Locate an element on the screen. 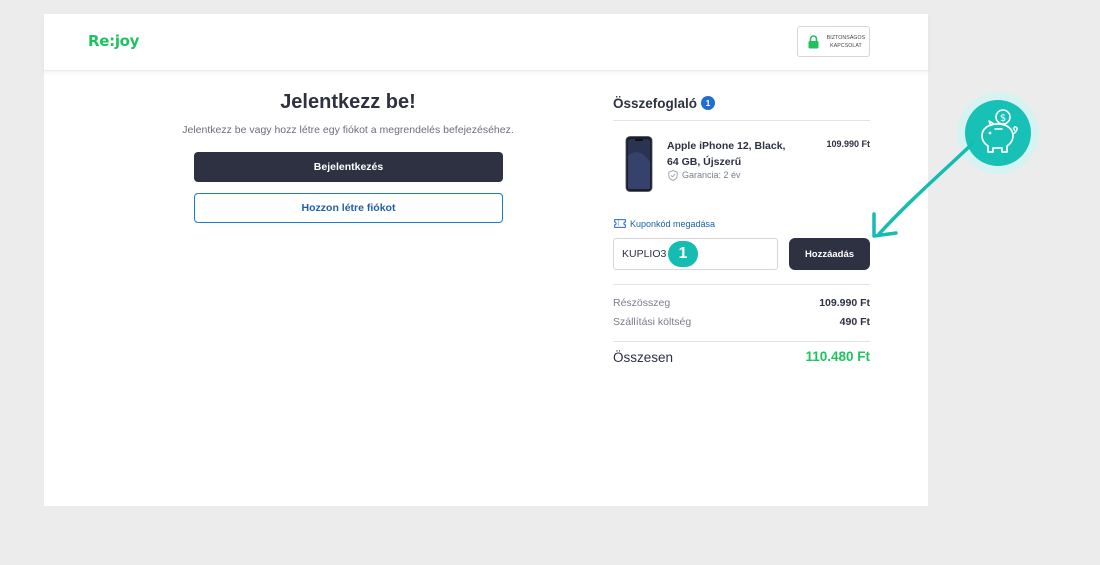  login-title: Jelentkezz be! is located at coordinates (348, 102).